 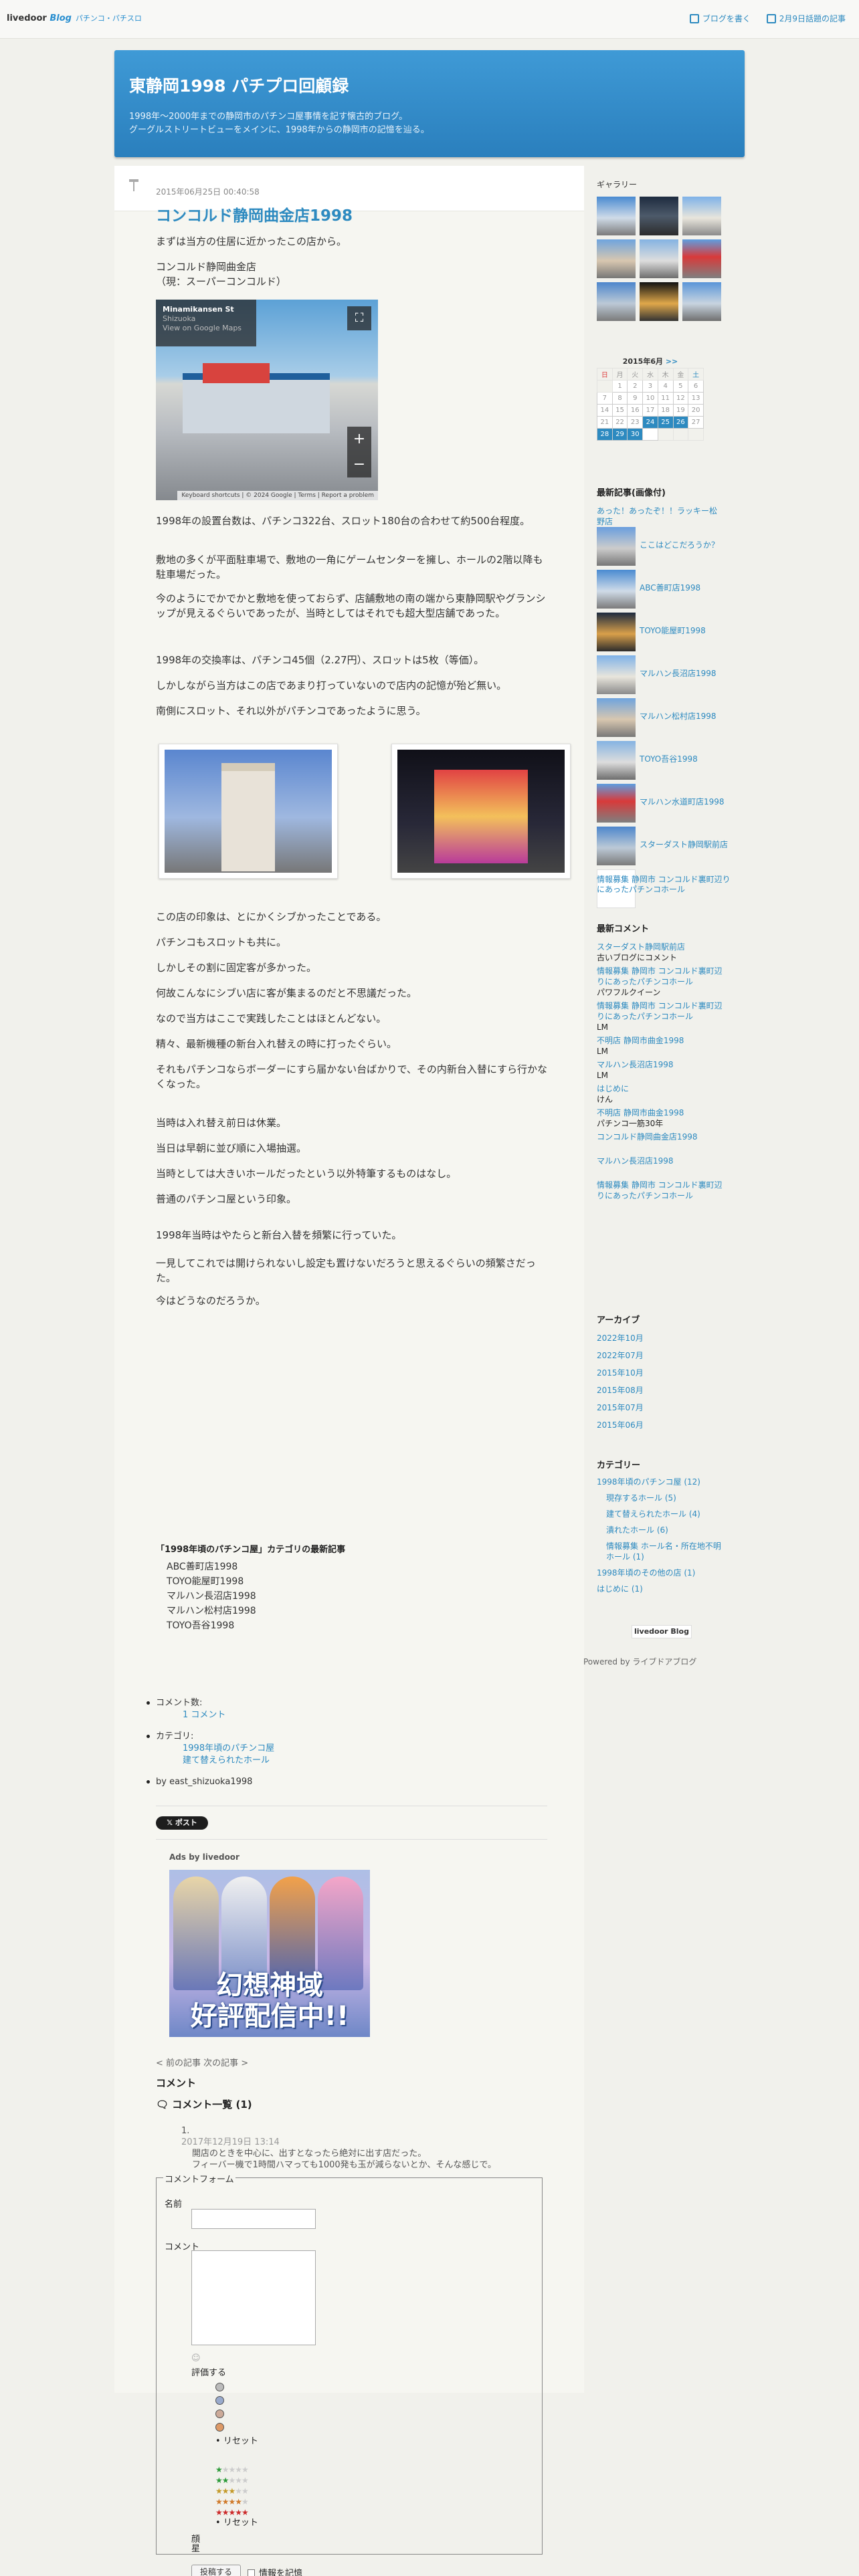 What do you see at coordinates (212, 1567) in the screenshot?
I see `related-link: ABC善町店1998` at bounding box center [212, 1567].